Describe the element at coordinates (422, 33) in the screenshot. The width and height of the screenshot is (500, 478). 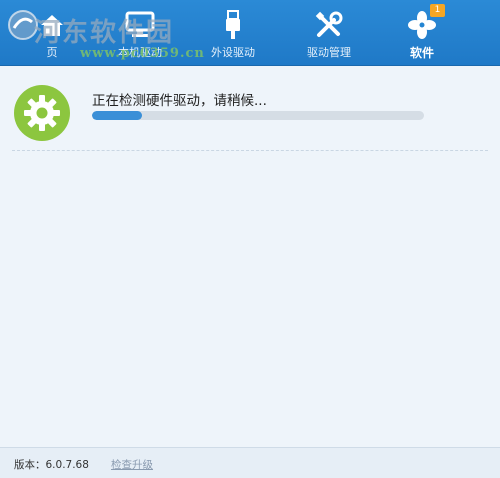
I see `nav-software: 1 软件` at that location.